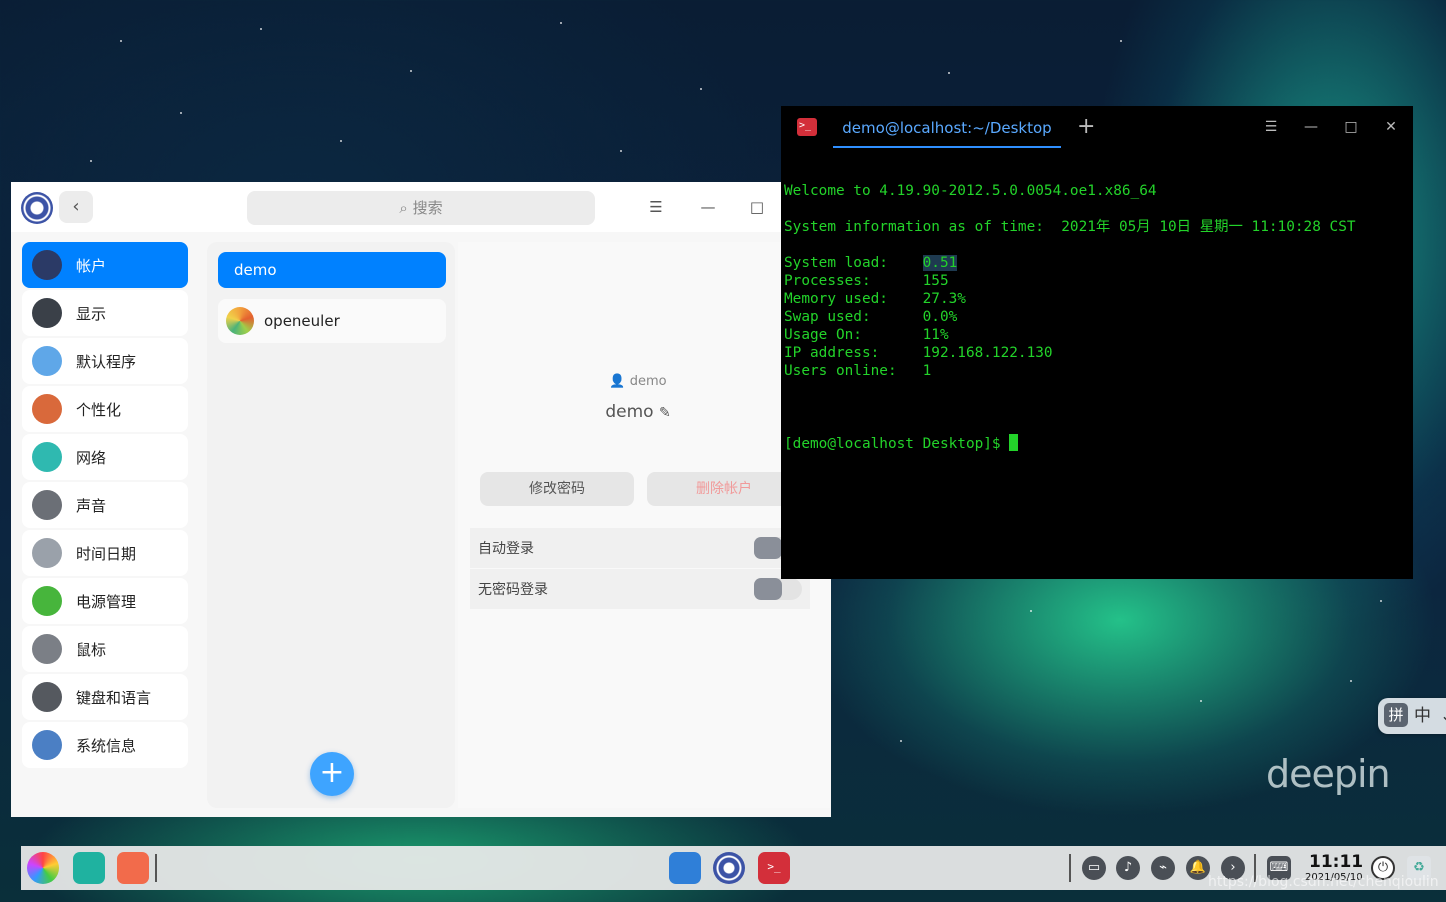 The height and width of the screenshot is (902, 1446). Describe the element at coordinates (47, 313) in the screenshot. I see `display-icon` at that location.